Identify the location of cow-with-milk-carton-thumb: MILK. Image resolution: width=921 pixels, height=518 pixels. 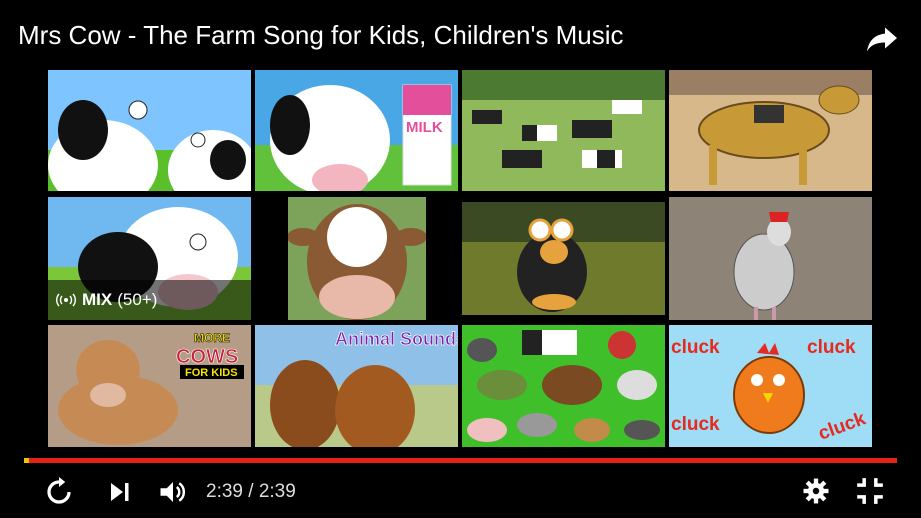
(356, 130).